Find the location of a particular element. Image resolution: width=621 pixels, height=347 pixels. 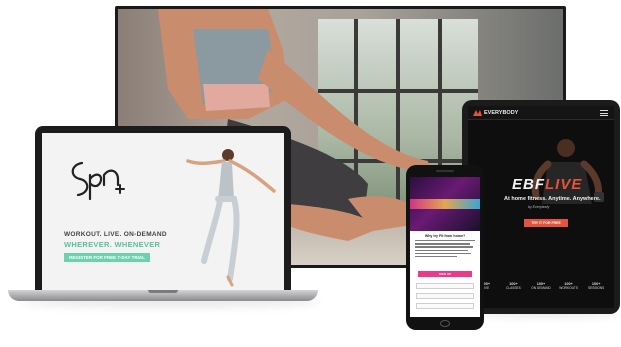

phone-banner-stripe is located at coordinates (445, 204).